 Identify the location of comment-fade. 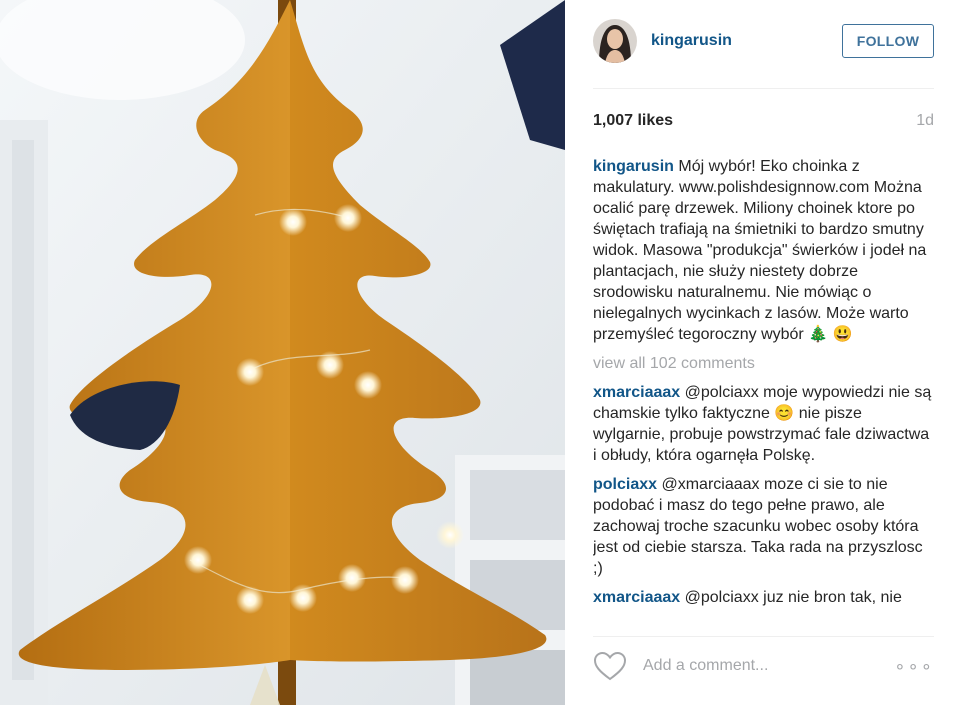
(763, 619).